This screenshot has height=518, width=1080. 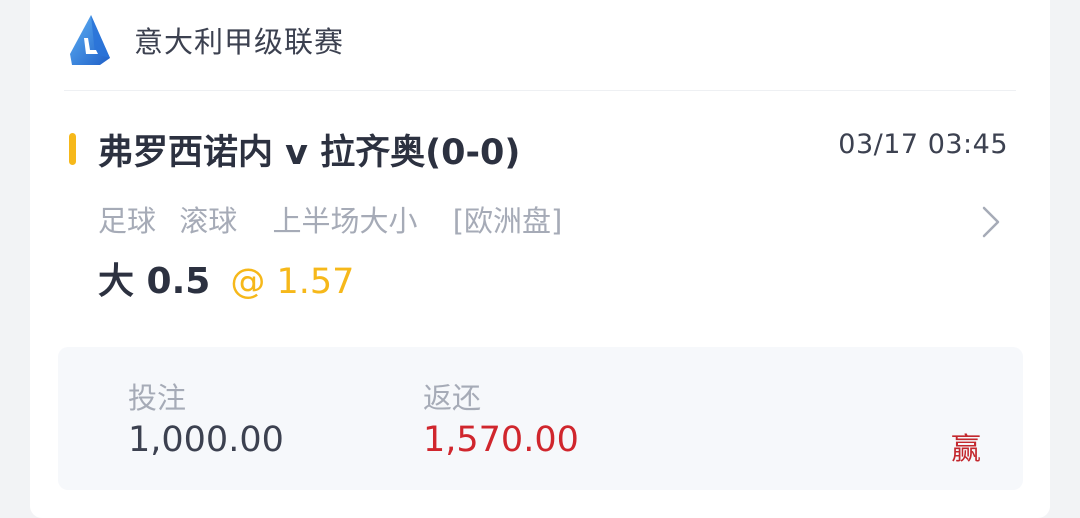 What do you see at coordinates (72, 149) in the screenshot?
I see `accent-bar` at bounding box center [72, 149].